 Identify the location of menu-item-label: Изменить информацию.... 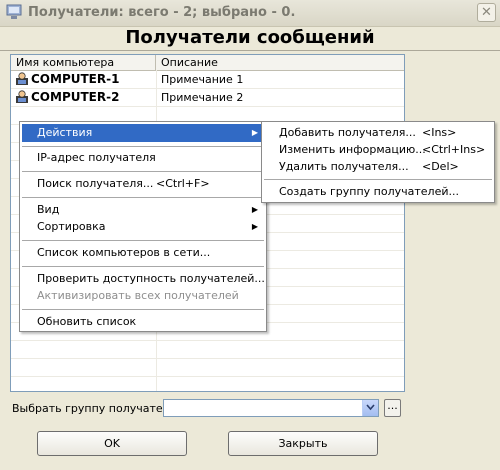
(352, 149).